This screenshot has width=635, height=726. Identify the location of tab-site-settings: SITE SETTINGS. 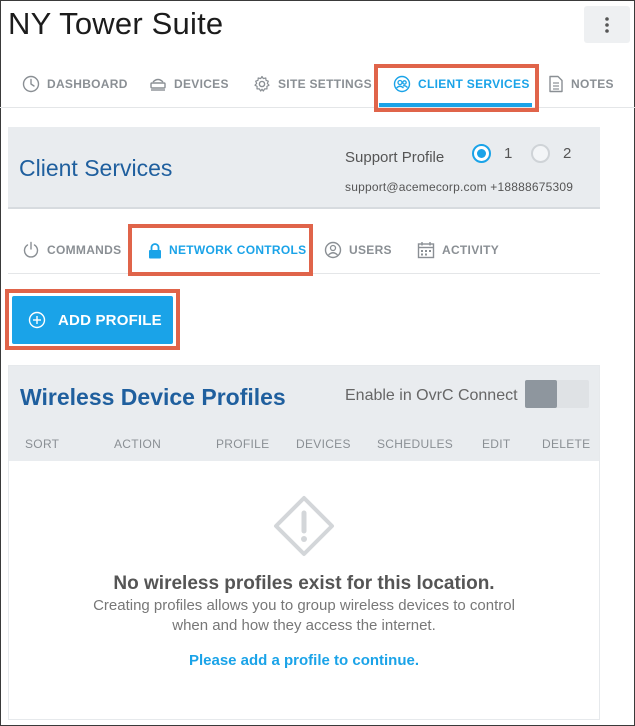
(312, 84).